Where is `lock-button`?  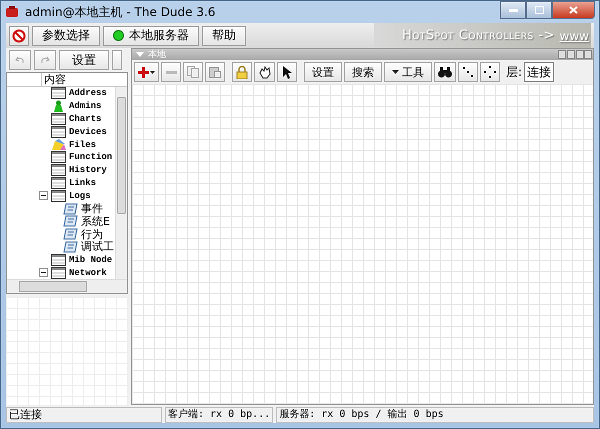 lock-button is located at coordinates (242, 72).